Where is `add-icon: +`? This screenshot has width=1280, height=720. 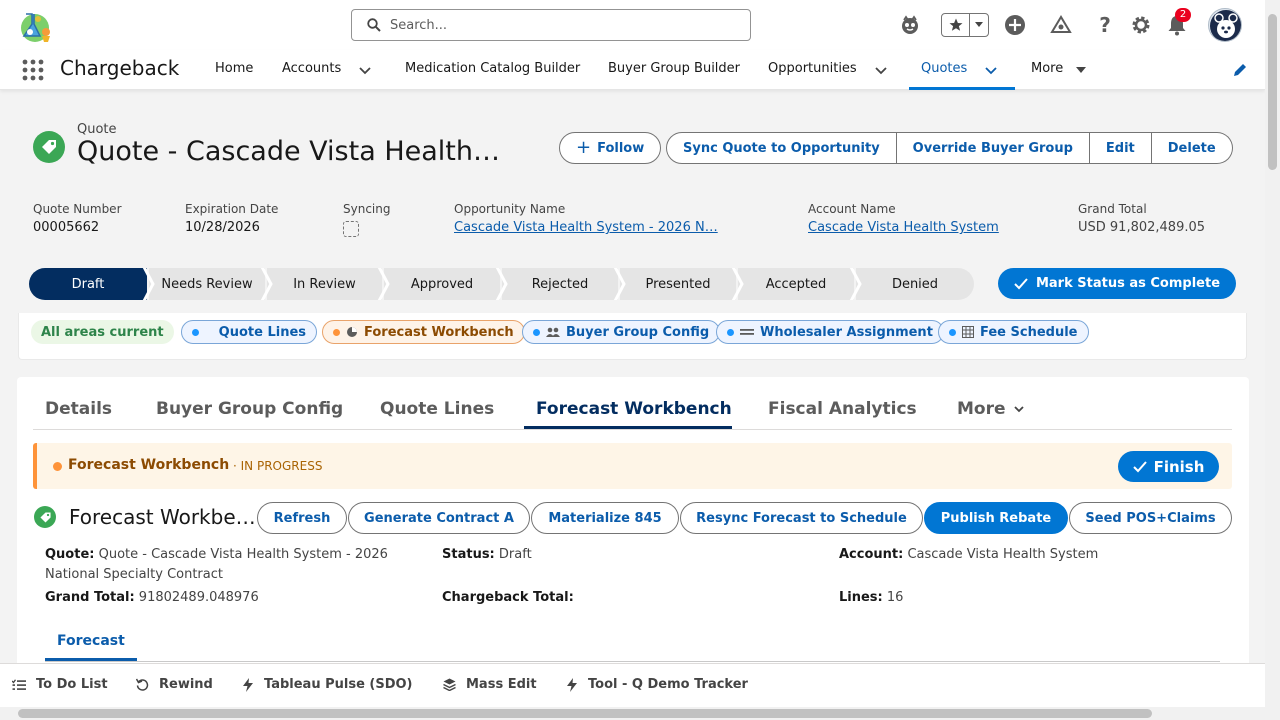 add-icon: + is located at coordinates (584, 147).